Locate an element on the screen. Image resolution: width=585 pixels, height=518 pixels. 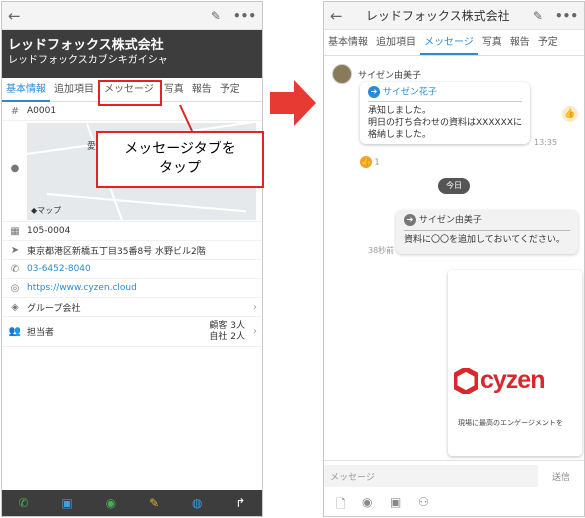
building-icon: ▦ is located at coordinates (15, 231).